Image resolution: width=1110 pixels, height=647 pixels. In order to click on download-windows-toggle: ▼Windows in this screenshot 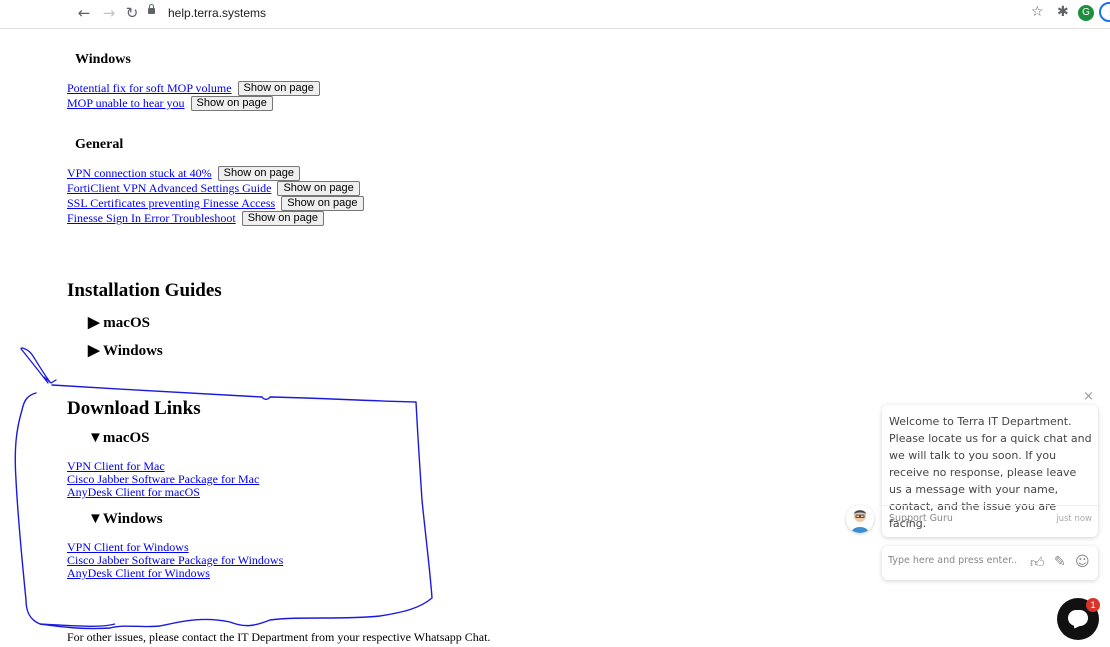, I will do `click(125, 519)`.